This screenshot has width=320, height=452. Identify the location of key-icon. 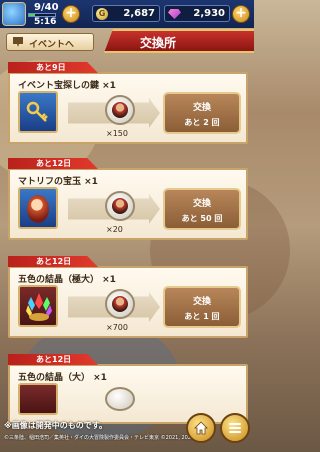
(38, 112).